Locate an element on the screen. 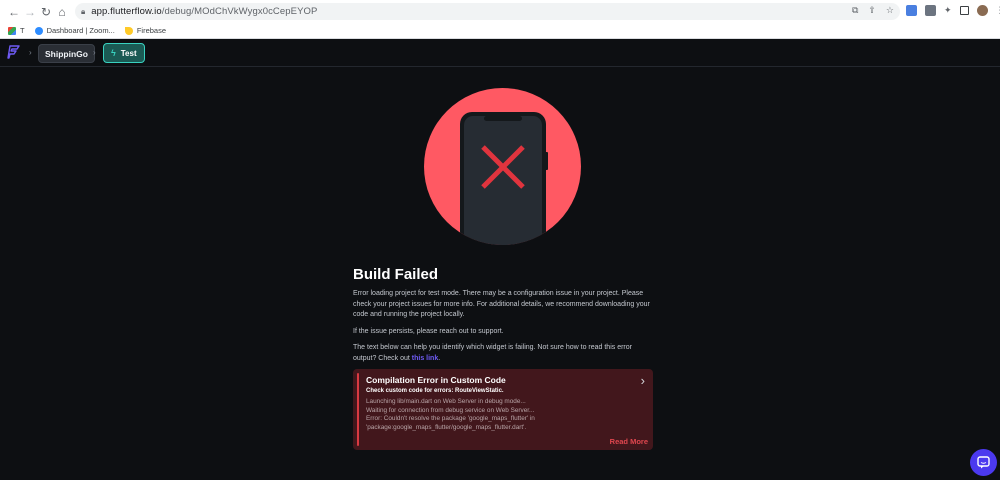  bookmark-star-icon: ☆ is located at coordinates (890, 10).